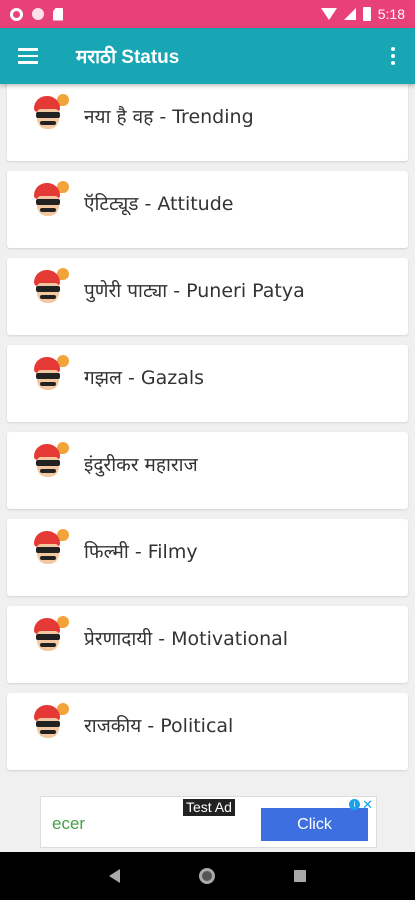  What do you see at coordinates (58, 14) in the screenshot?
I see `sd-card-icon` at bounding box center [58, 14].